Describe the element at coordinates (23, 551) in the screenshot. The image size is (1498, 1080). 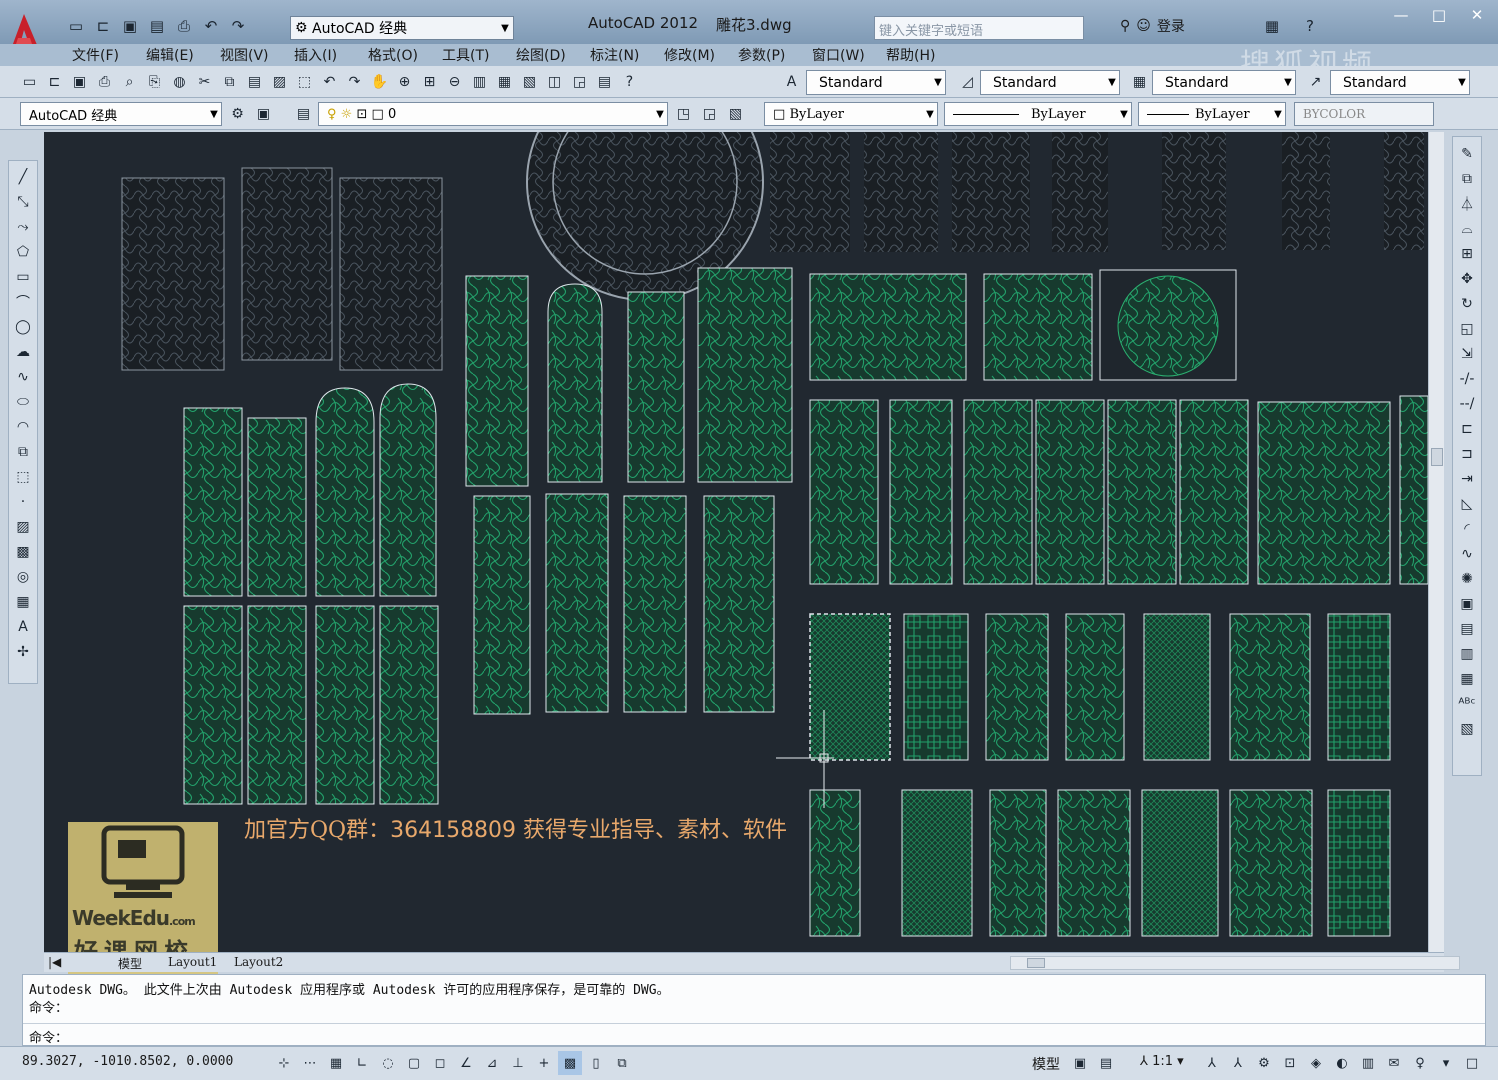
I see `gradient-icon: ▩` at that location.